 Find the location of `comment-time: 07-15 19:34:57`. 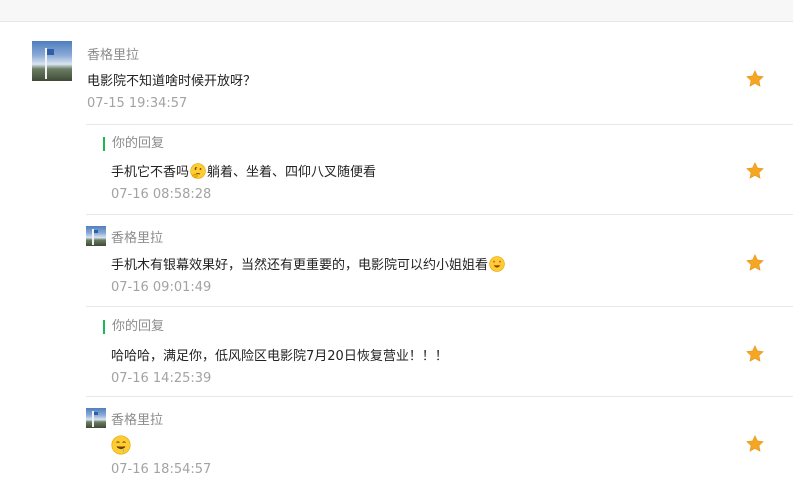

comment-time: 07-15 19:34:57 is located at coordinates (137, 103).